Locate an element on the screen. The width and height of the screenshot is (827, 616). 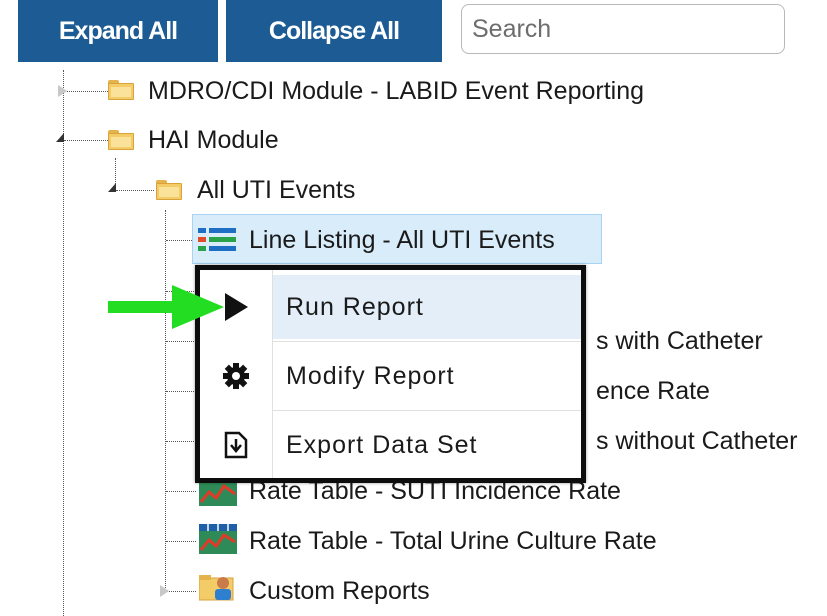
tree-item-label: Line Listing - All UTI Events is located at coordinates (402, 239).